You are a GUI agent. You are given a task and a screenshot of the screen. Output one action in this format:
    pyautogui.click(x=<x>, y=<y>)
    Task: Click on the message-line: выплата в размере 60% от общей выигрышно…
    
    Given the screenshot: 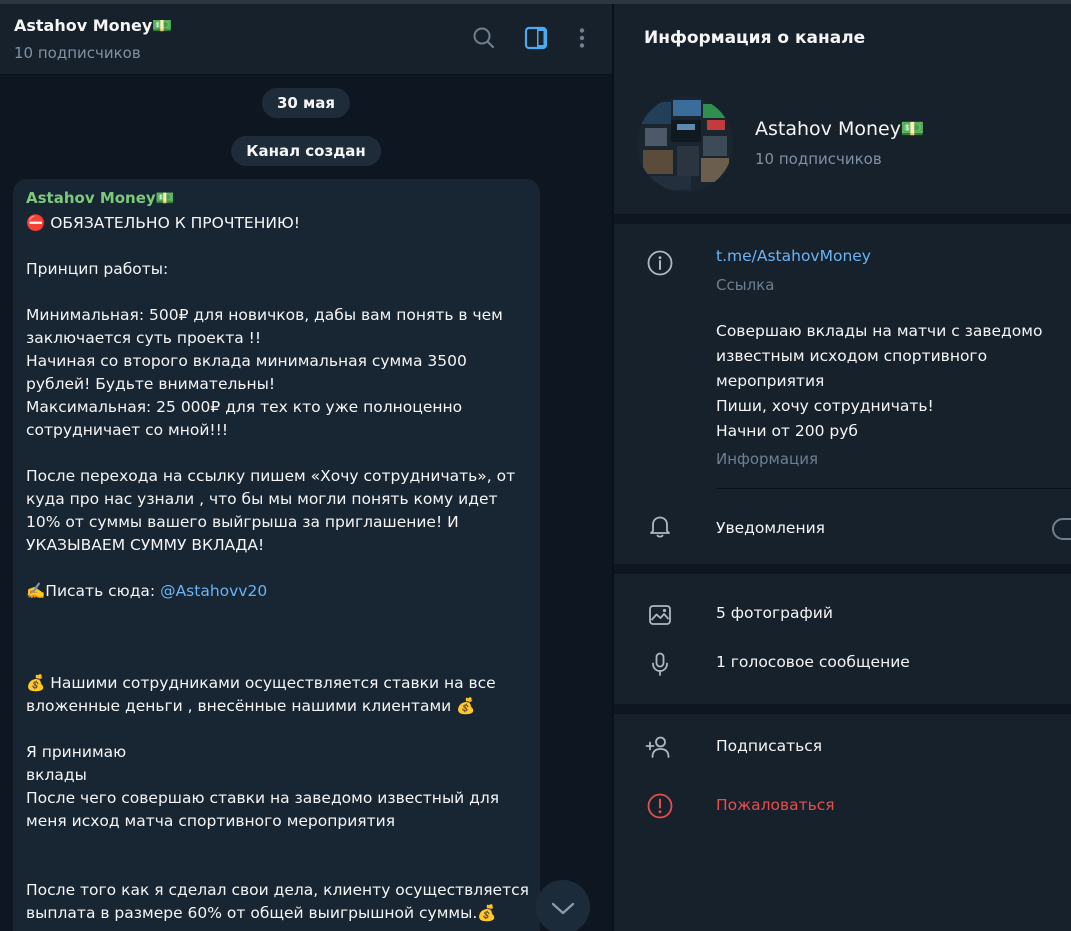 What is the action you would take?
    pyautogui.click(x=261, y=913)
    